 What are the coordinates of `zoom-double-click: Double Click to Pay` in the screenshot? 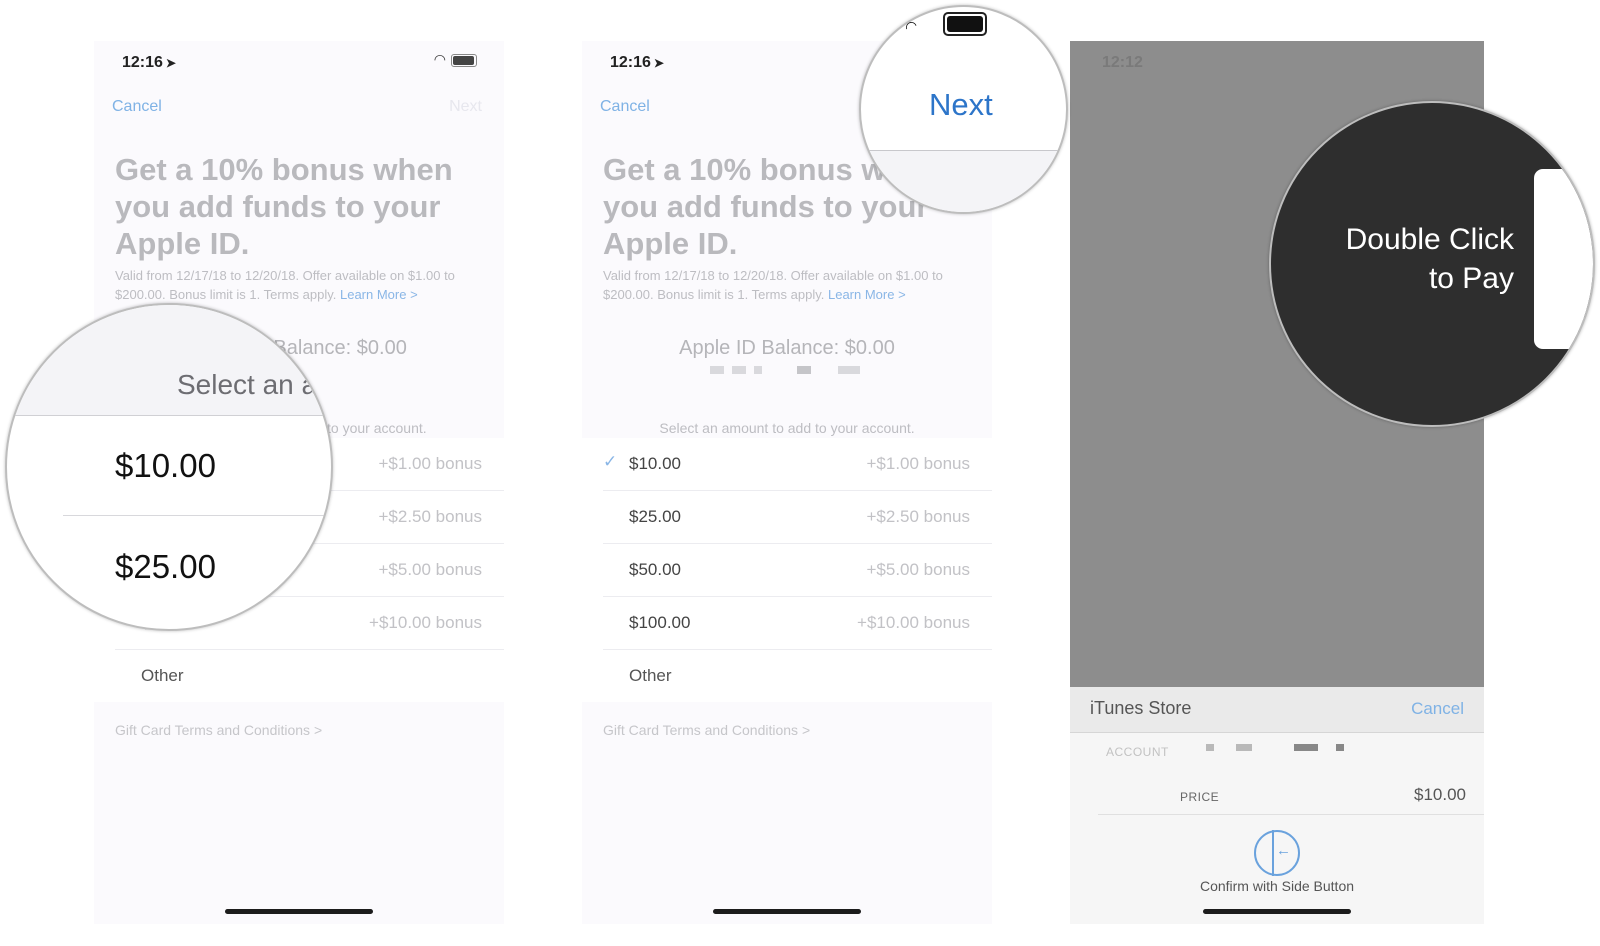 It's located at (1432, 264).